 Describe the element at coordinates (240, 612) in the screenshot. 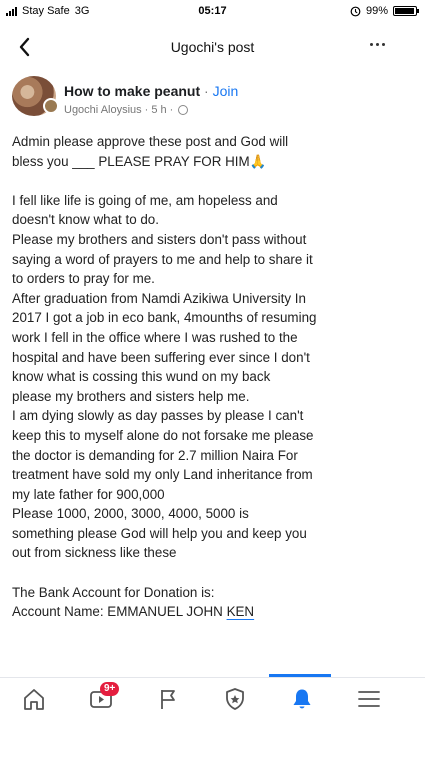

I see `account-name-suffix: KEN` at that location.